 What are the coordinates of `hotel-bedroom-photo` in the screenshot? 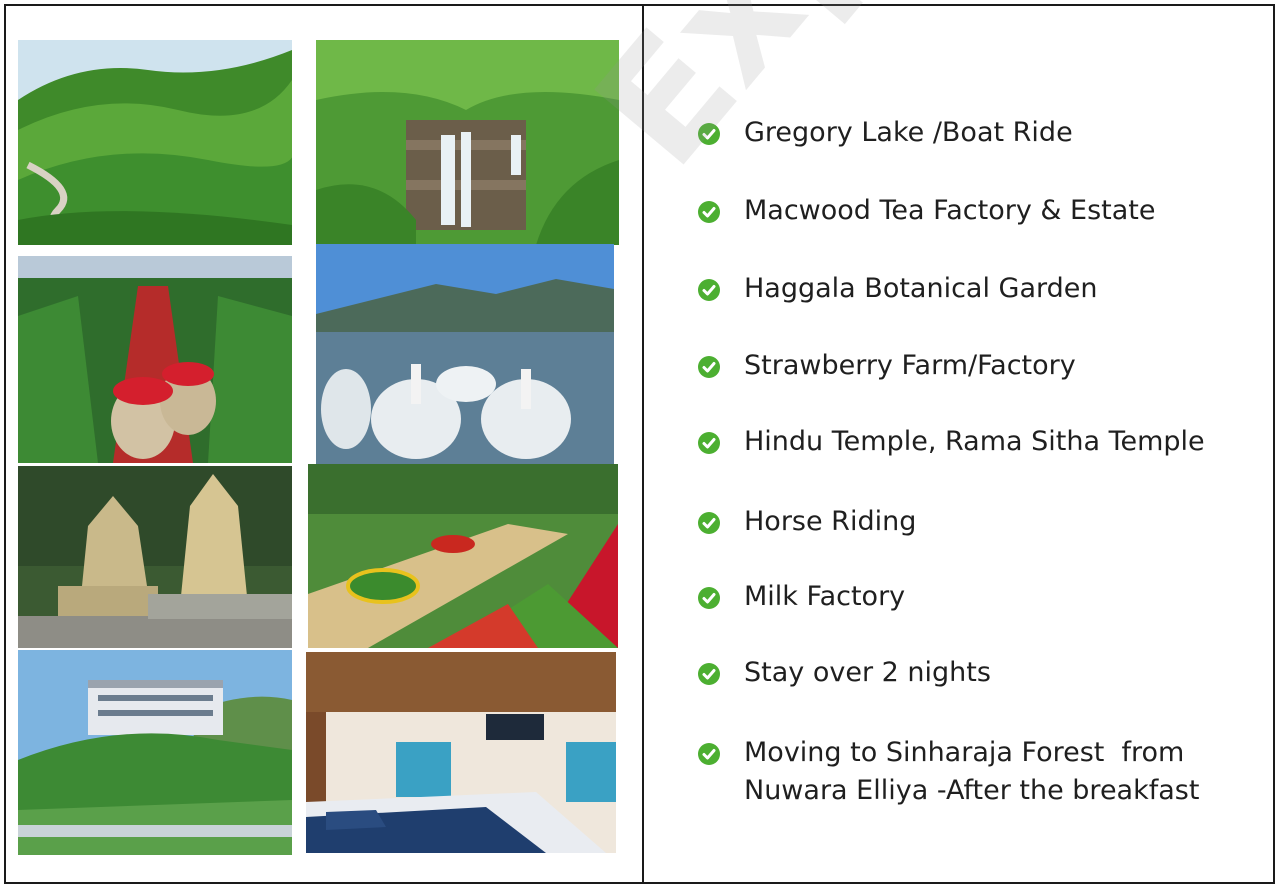 It's located at (461, 752).